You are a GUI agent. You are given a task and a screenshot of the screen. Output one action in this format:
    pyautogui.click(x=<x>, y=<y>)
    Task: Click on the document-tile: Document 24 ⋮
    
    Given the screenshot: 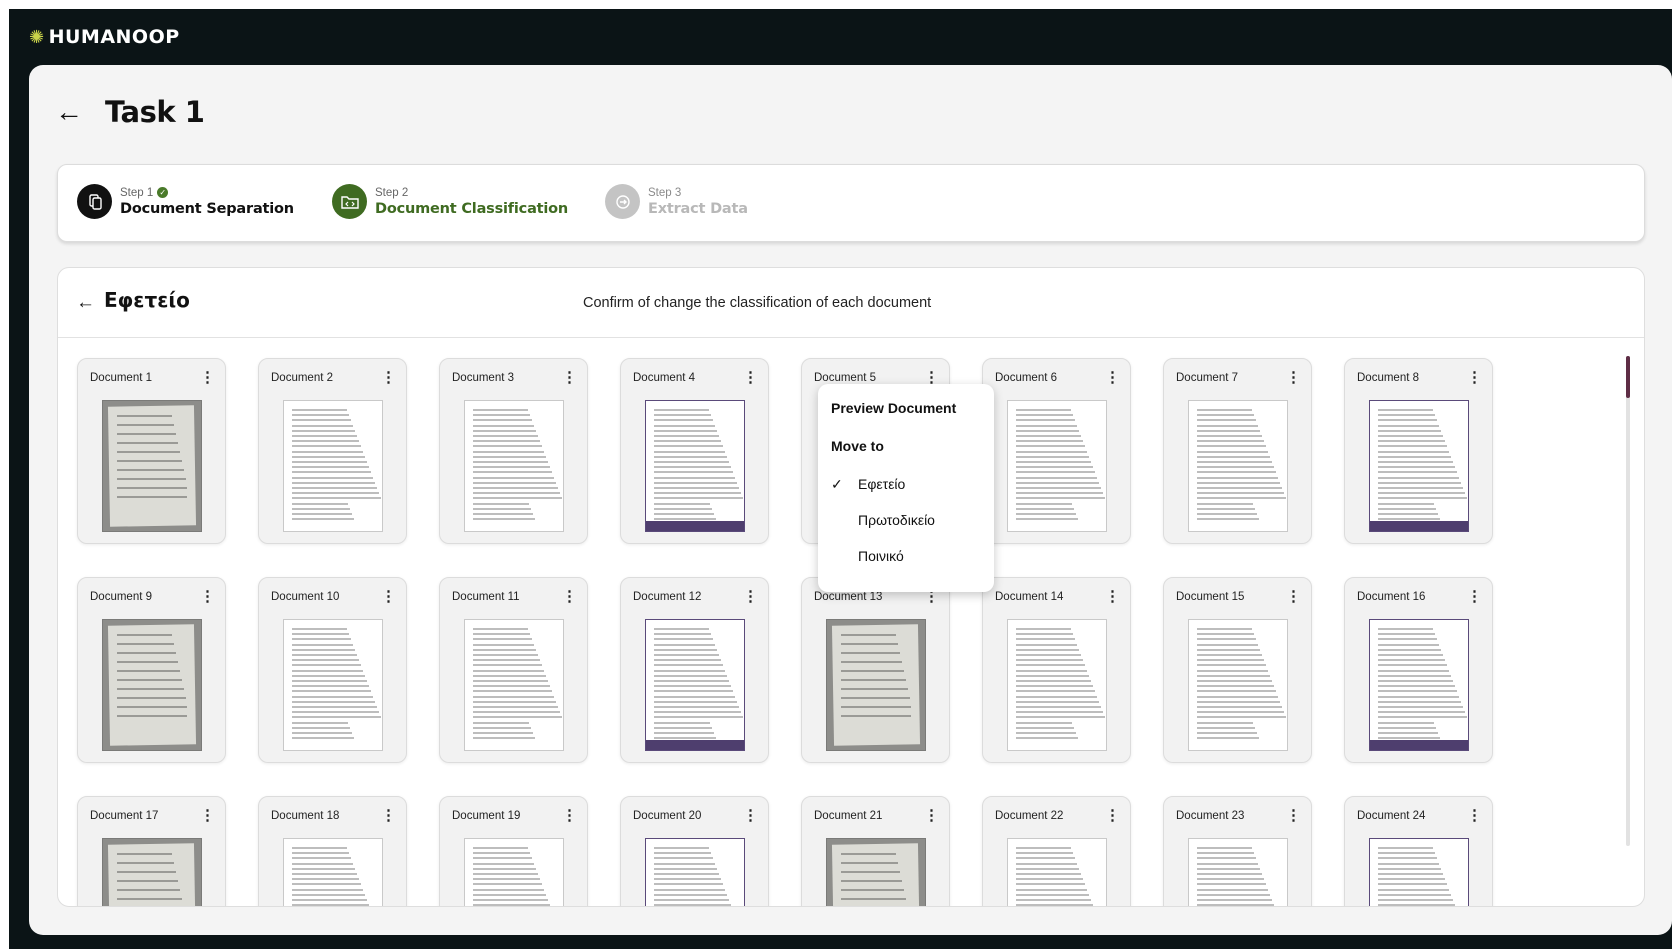 What is the action you would take?
    pyautogui.click(x=1418, y=851)
    